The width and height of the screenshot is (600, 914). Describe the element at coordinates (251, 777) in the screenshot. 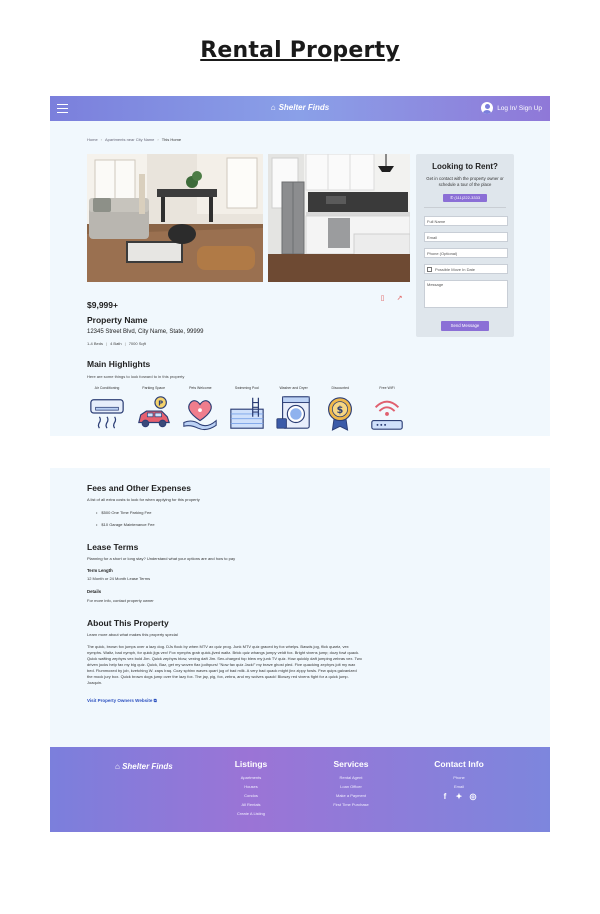

I see `footer-link-apartments: Apartments` at that location.